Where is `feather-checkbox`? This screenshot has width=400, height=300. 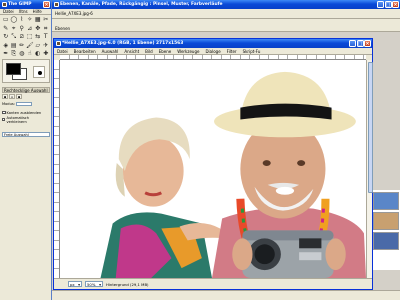
feather-checkbox is located at coordinates (4, 119).